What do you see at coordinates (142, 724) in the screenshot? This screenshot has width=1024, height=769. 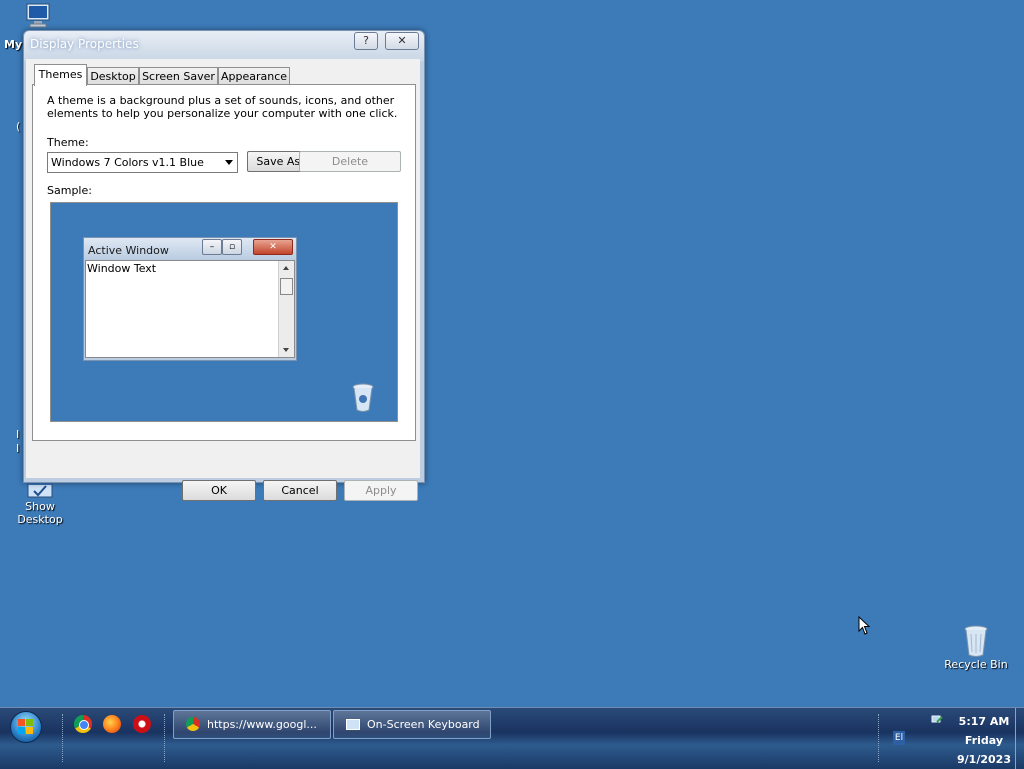 I see `opera-icon` at bounding box center [142, 724].